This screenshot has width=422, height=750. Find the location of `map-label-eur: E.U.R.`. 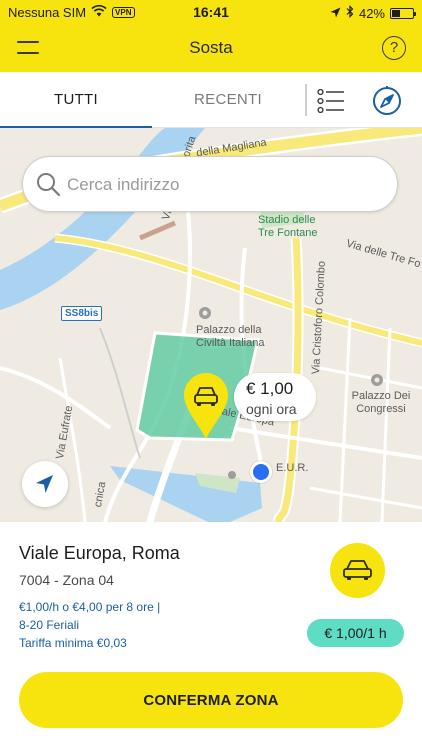

map-label-eur: E.U.R. is located at coordinates (292, 468).